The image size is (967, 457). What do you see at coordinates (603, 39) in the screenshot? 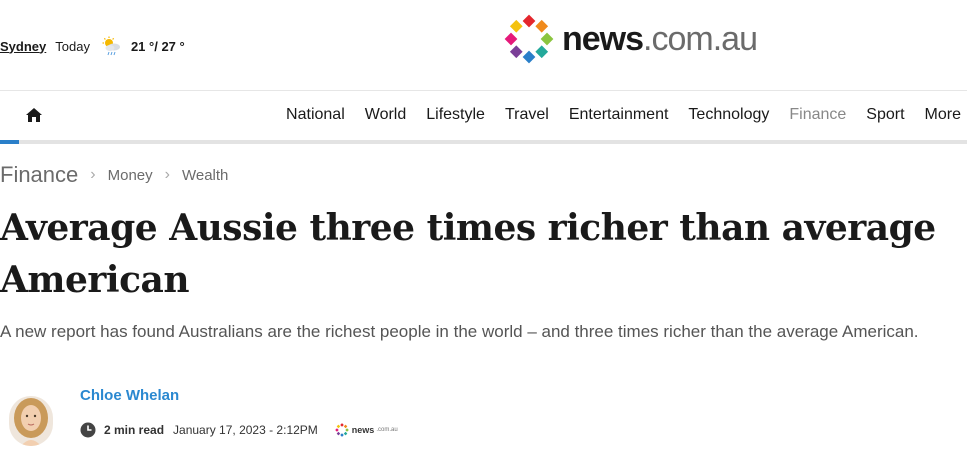
I see `logo-wordmark-news: news` at bounding box center [603, 39].